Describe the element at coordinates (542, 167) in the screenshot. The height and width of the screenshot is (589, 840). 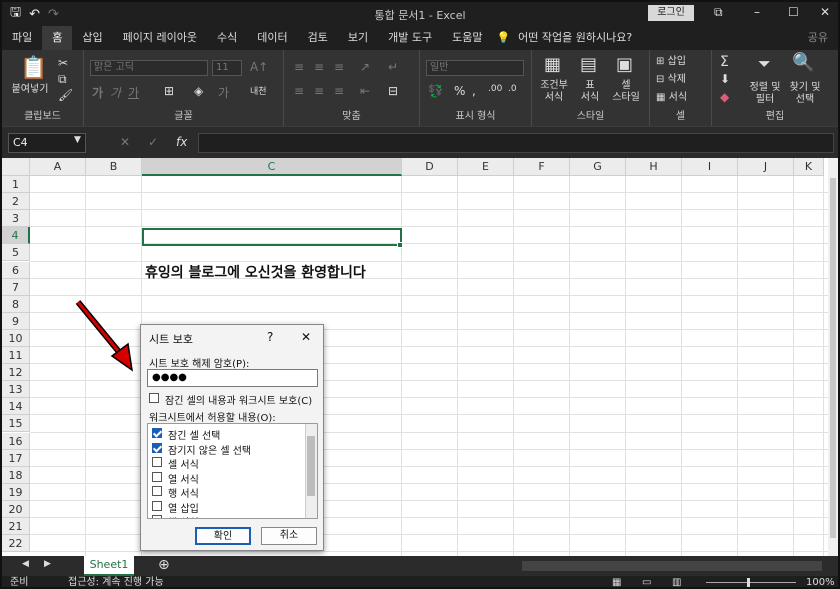
I see `column-header-f: F` at that location.